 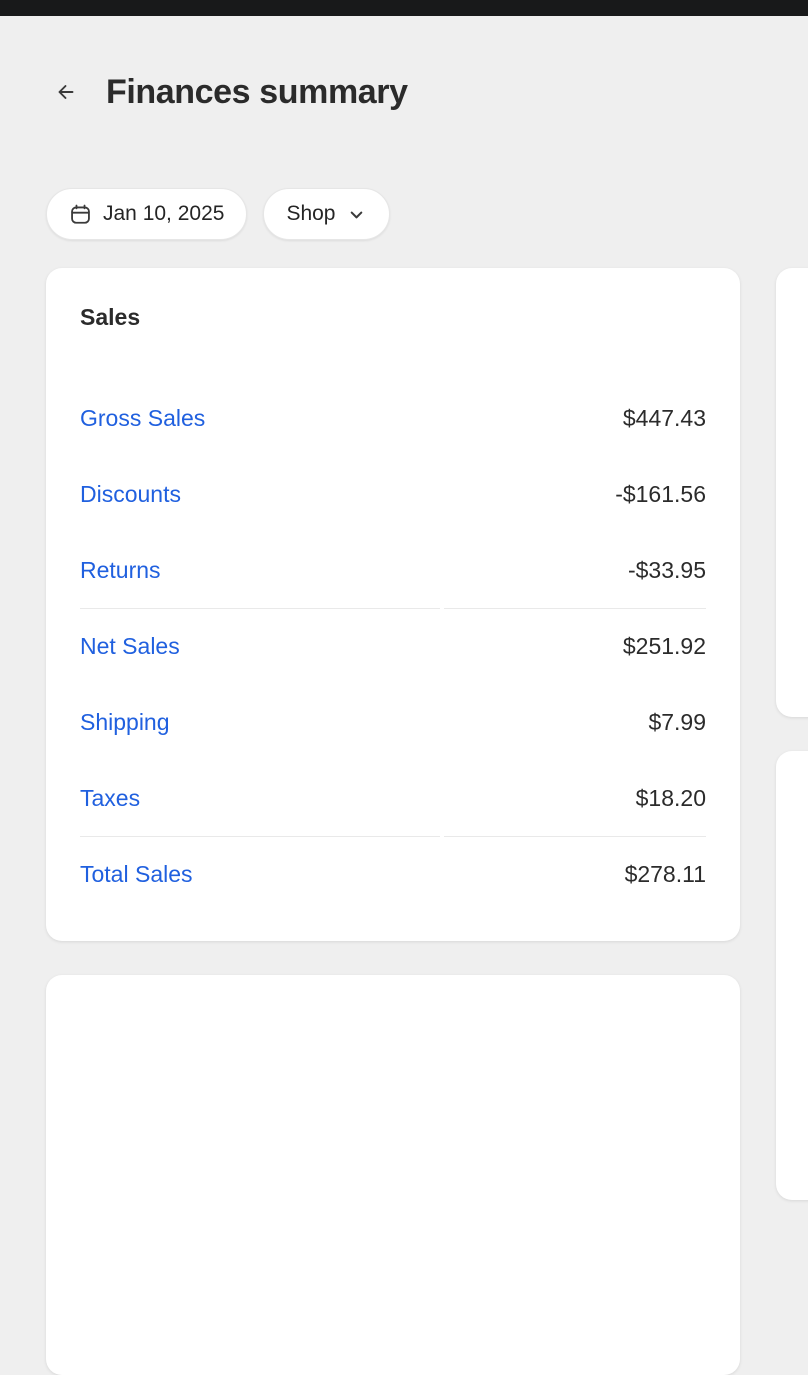 I want to click on calendar-icon, so click(x=80, y=214).